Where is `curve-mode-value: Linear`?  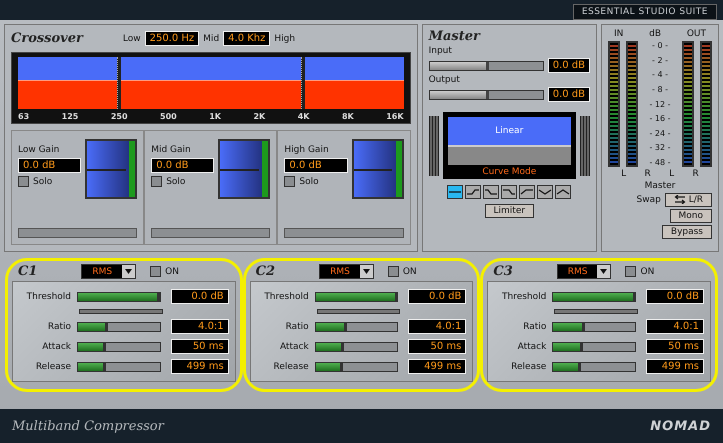 curve-mode-value: Linear is located at coordinates (509, 131).